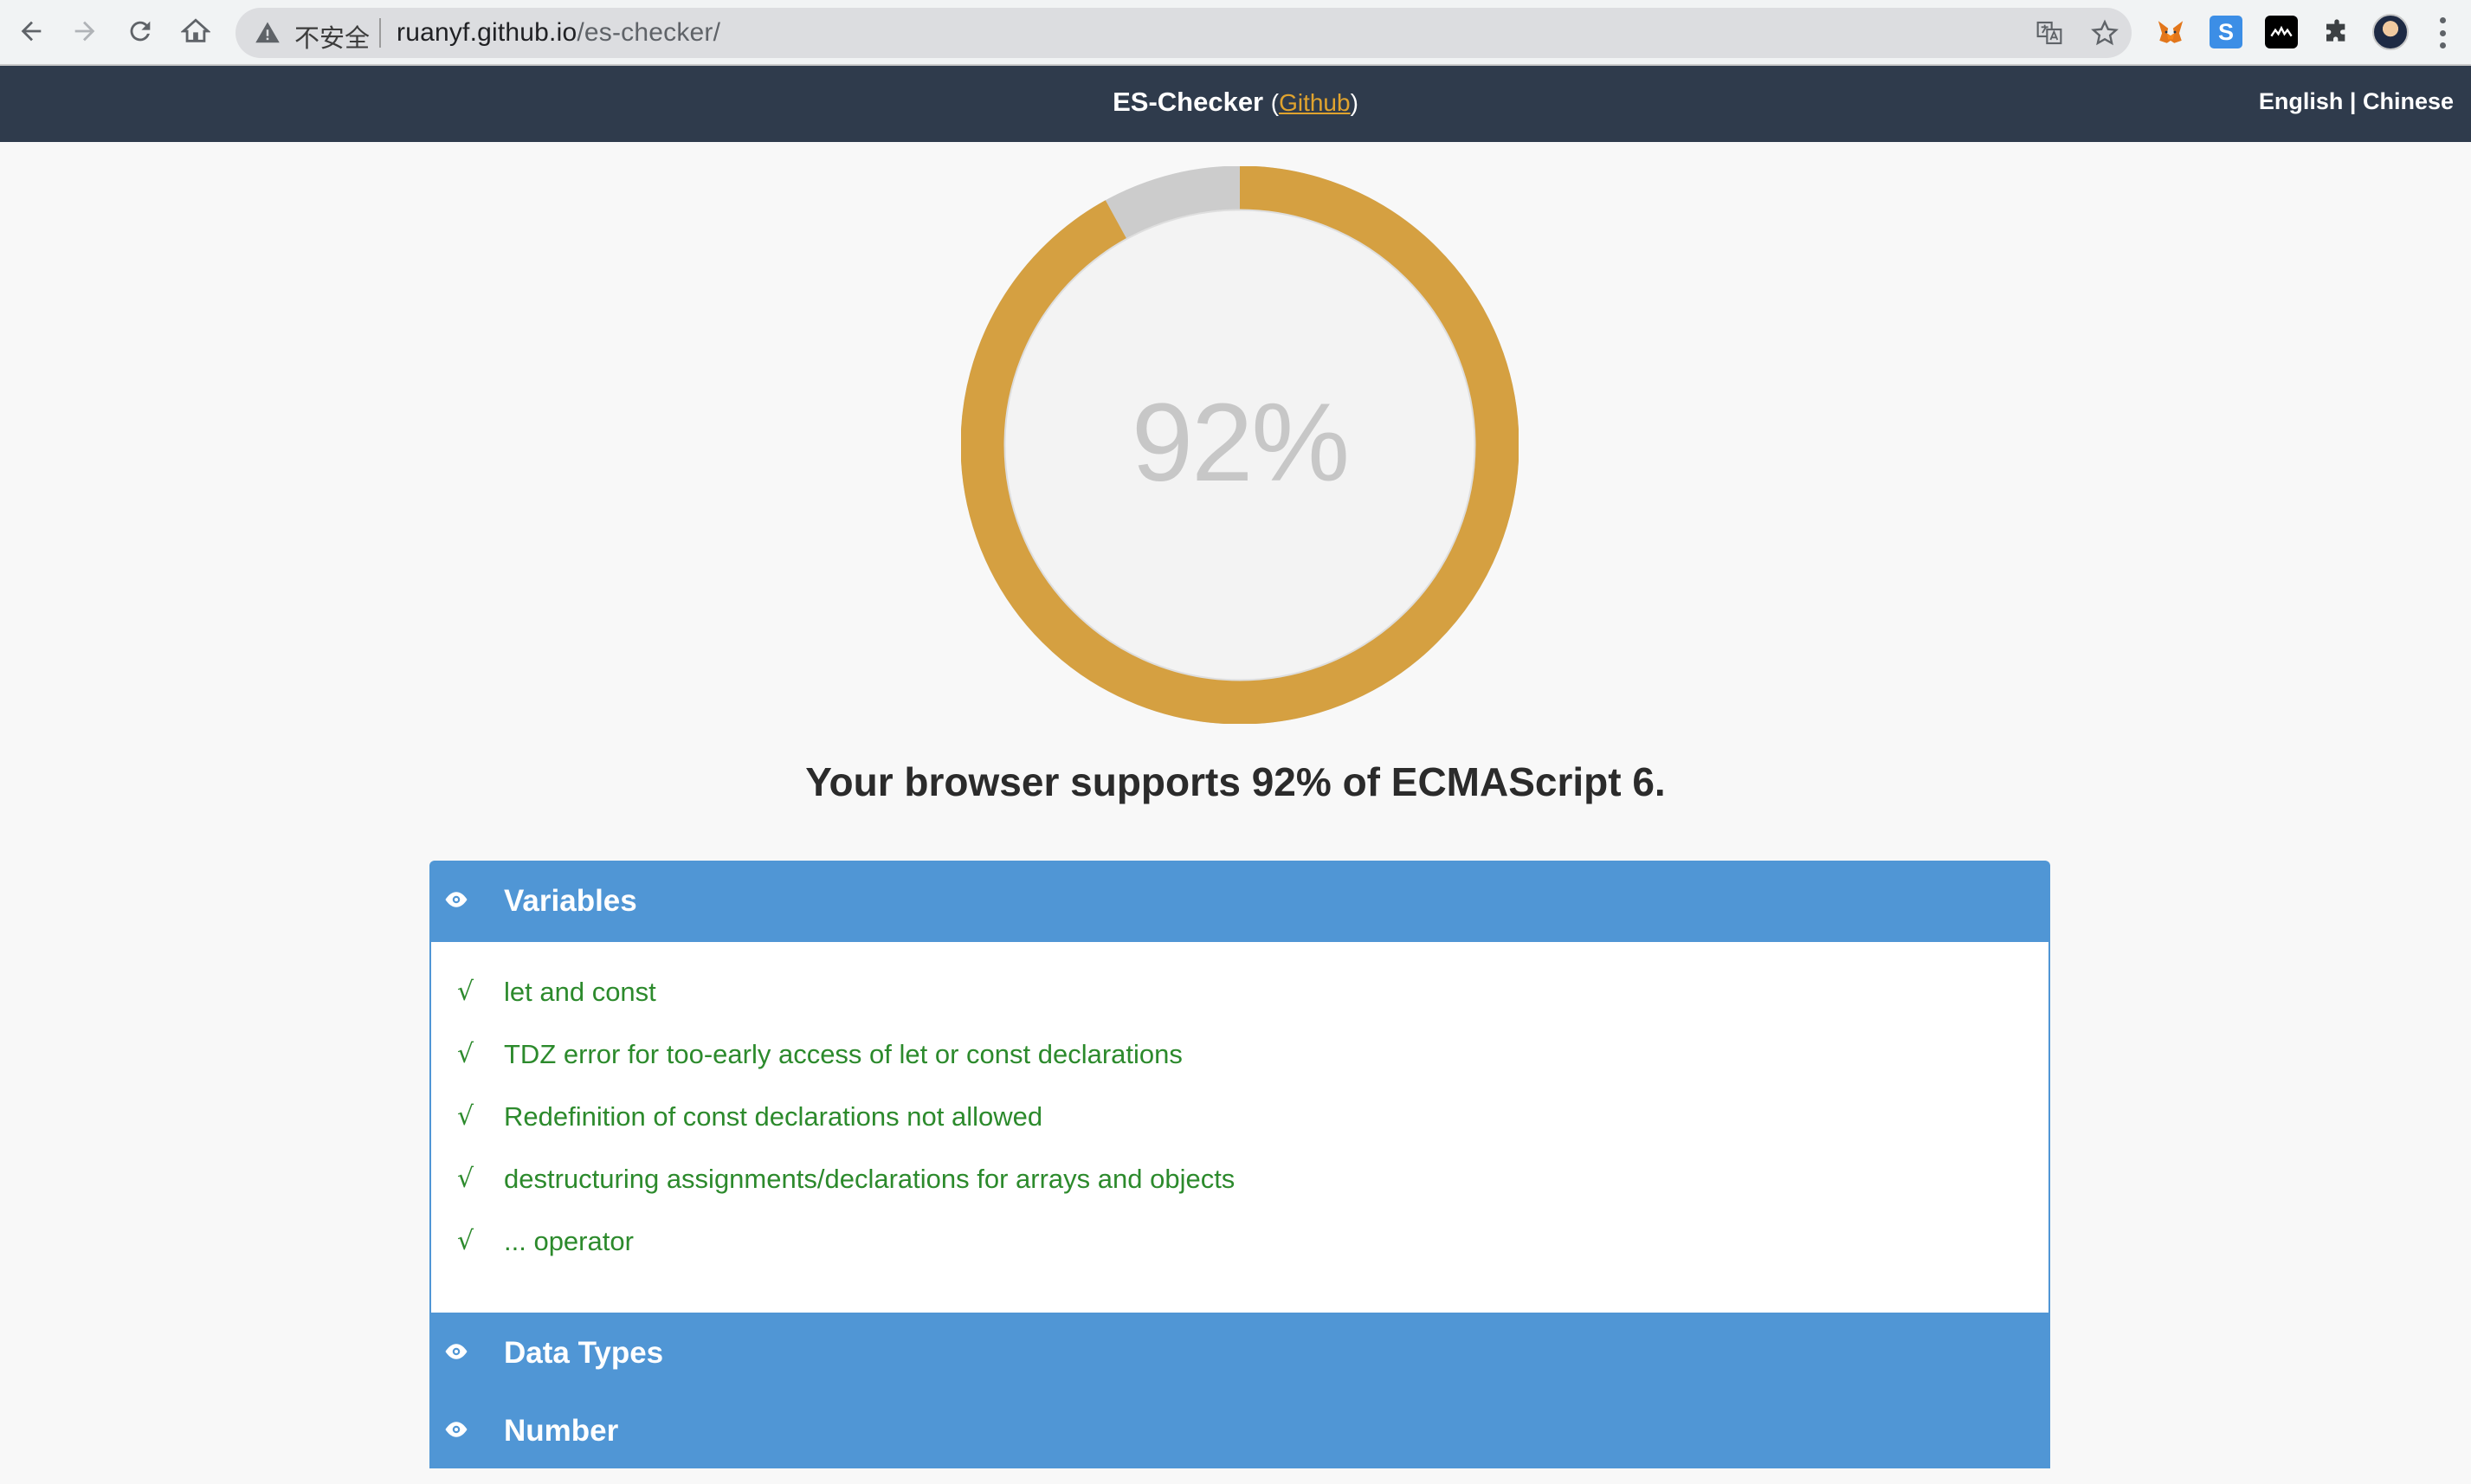 The image size is (2471, 1484). I want to click on extensions-button, so click(2336, 32).